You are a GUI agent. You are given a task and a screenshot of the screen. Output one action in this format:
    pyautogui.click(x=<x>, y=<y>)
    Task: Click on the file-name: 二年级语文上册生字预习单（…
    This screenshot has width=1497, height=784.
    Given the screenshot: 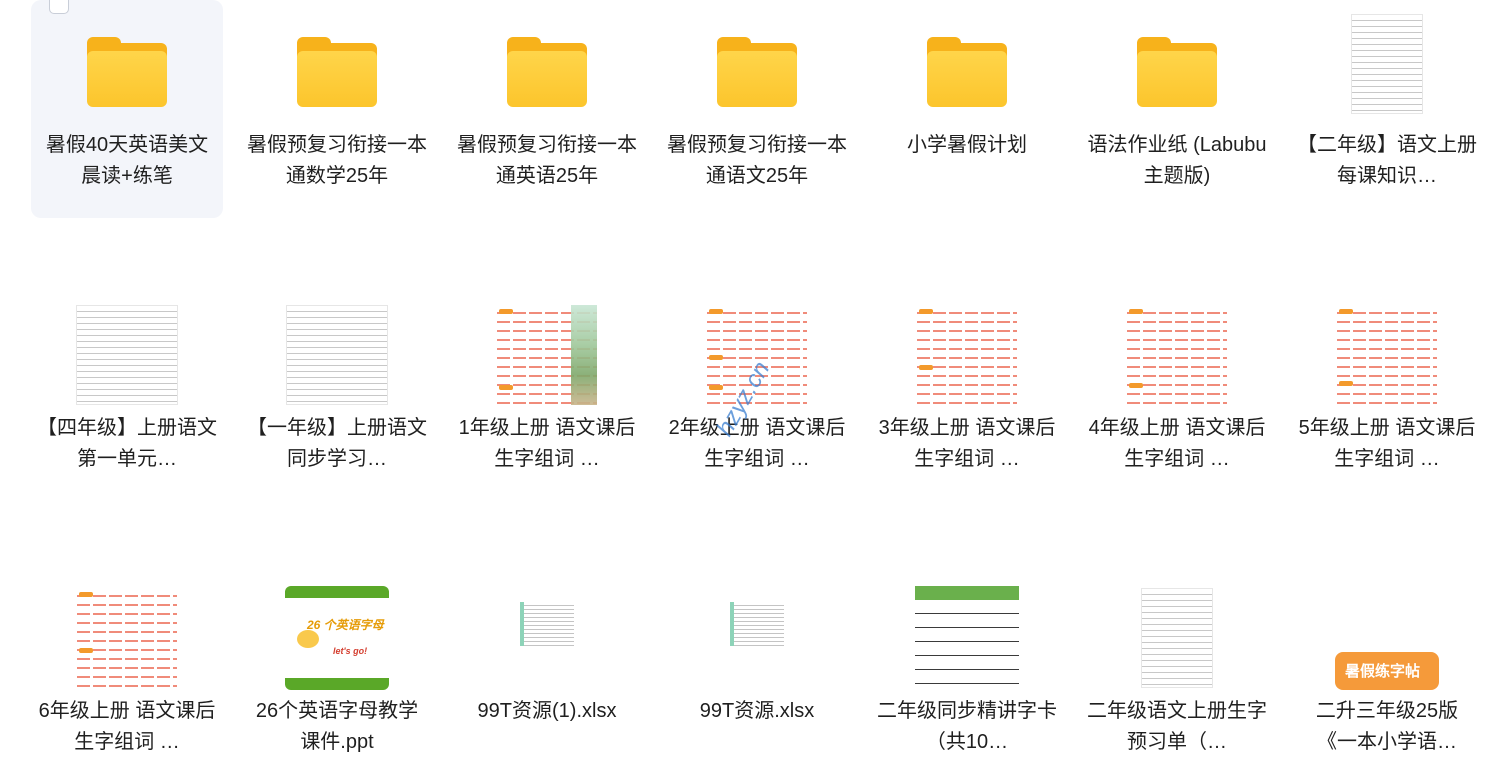 What is the action you would take?
    pyautogui.click(x=1177, y=726)
    